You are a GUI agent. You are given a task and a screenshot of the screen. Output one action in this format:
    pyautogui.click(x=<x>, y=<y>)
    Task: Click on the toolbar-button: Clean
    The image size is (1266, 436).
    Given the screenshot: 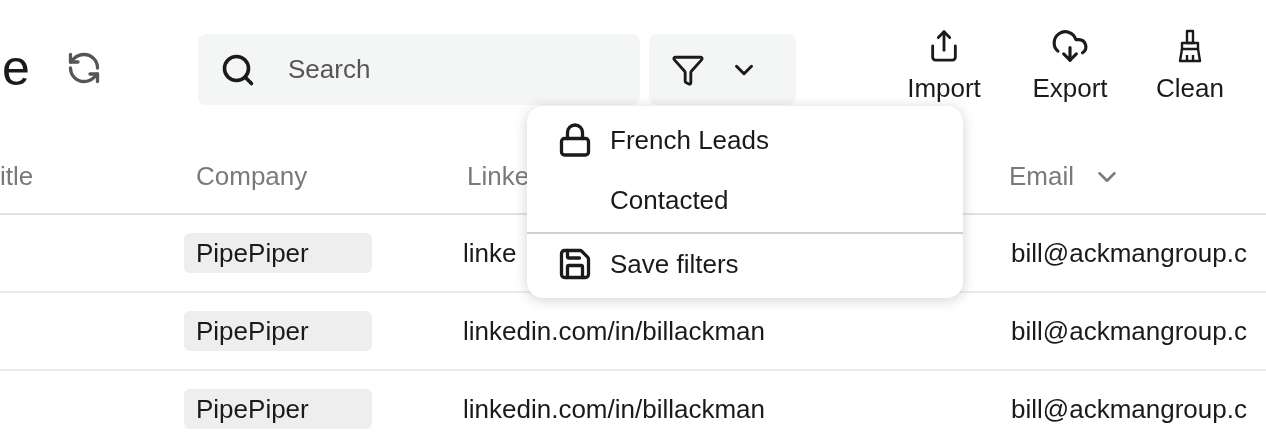 What is the action you would take?
    pyautogui.click(x=1190, y=65)
    